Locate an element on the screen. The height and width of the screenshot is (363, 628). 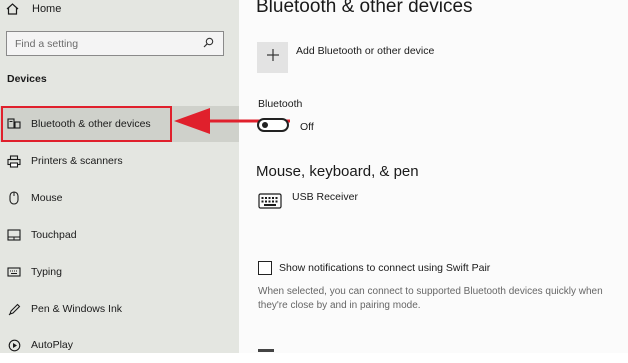
add-device-button is located at coordinates (272, 57).